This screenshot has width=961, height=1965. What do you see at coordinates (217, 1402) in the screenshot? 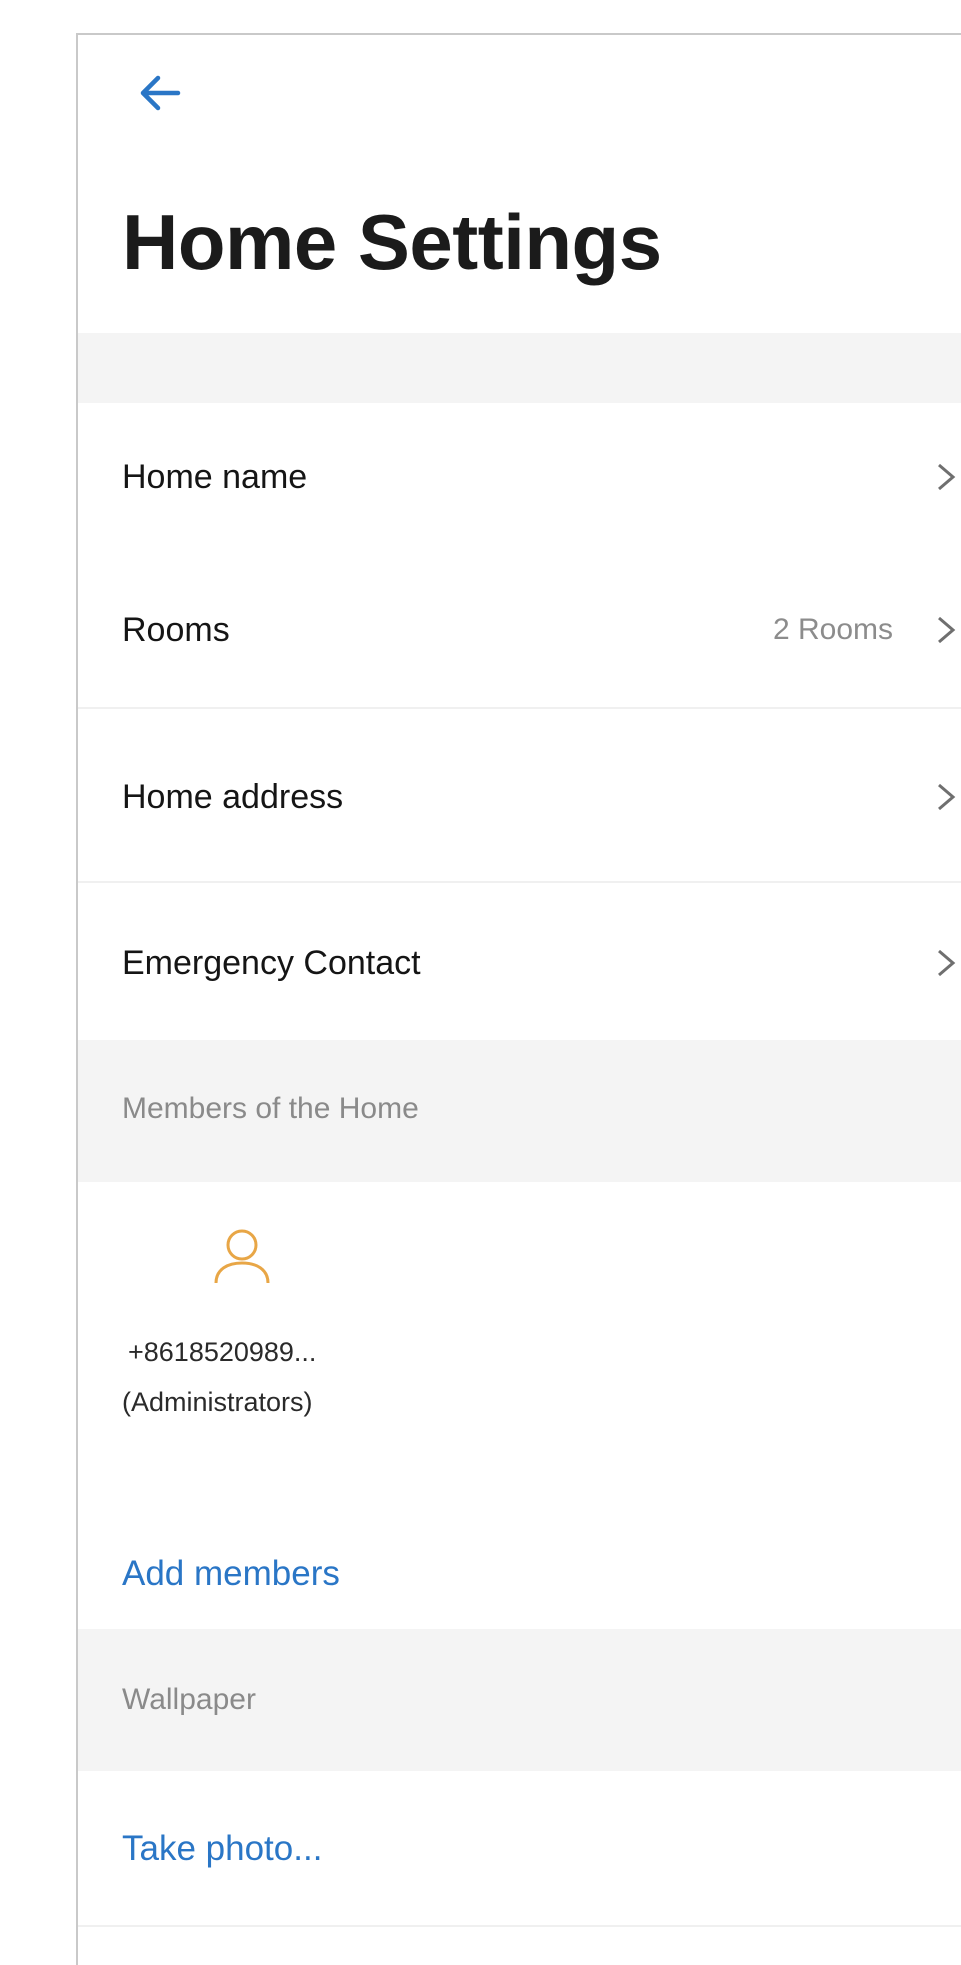
I see `member-role: (Administrators)` at bounding box center [217, 1402].